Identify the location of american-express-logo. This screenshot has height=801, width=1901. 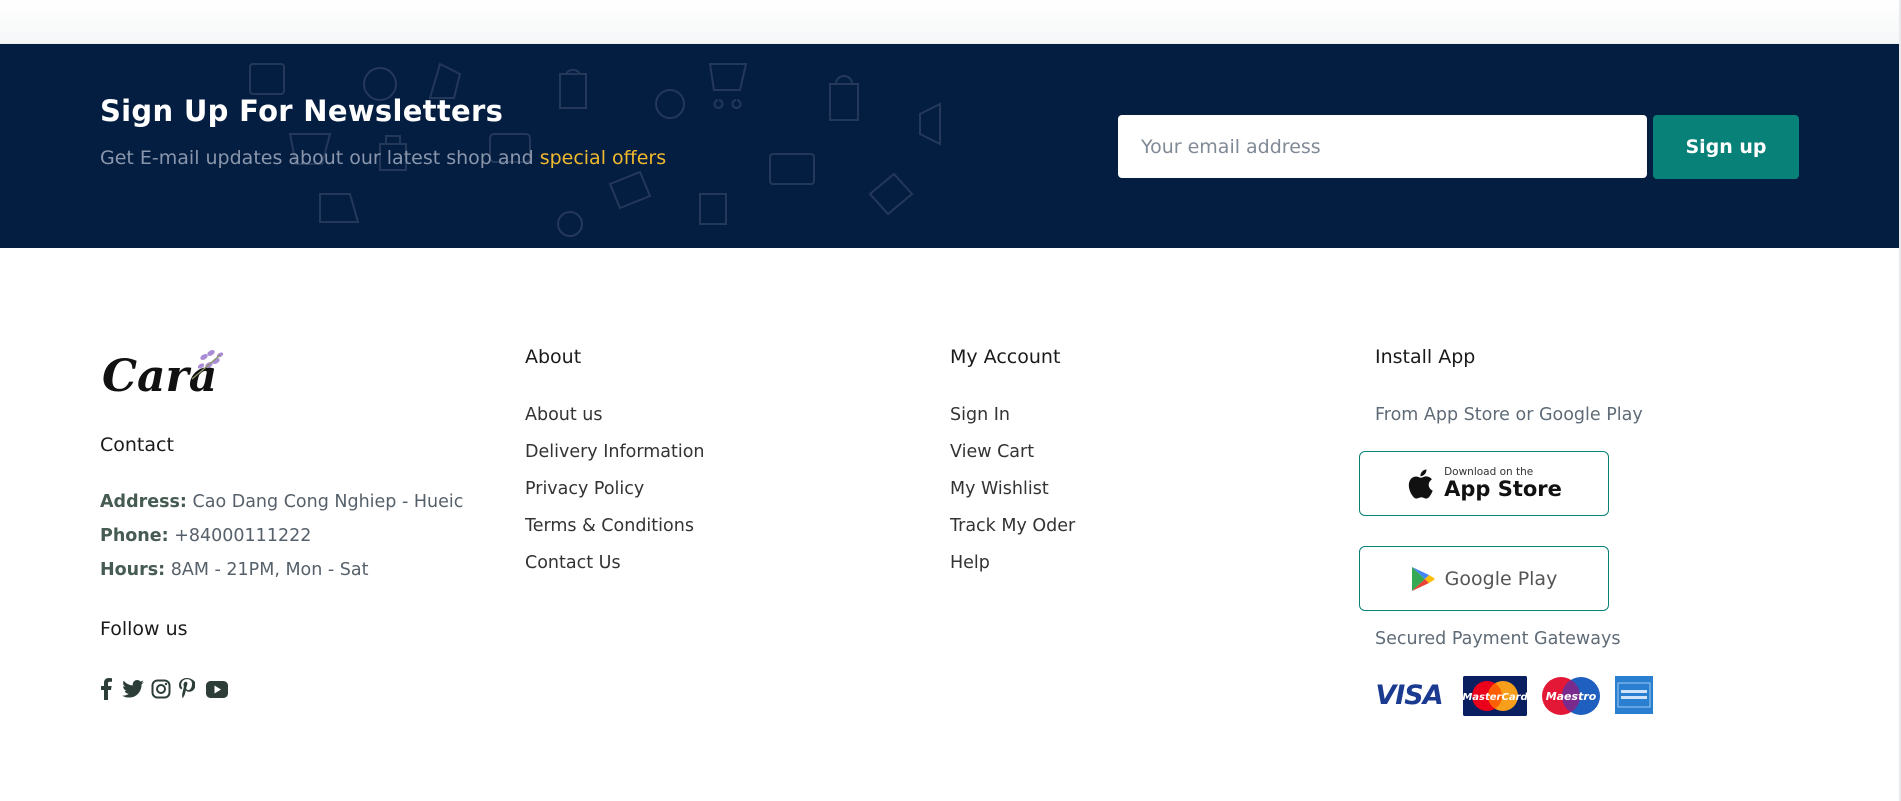
(1634, 695).